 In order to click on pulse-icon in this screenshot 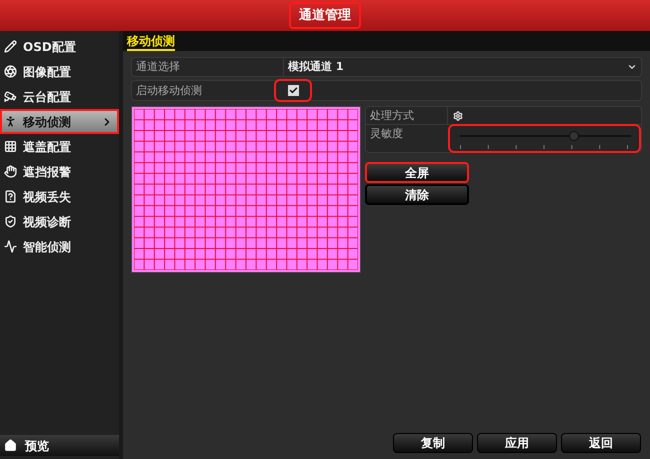, I will do `click(10, 246)`.